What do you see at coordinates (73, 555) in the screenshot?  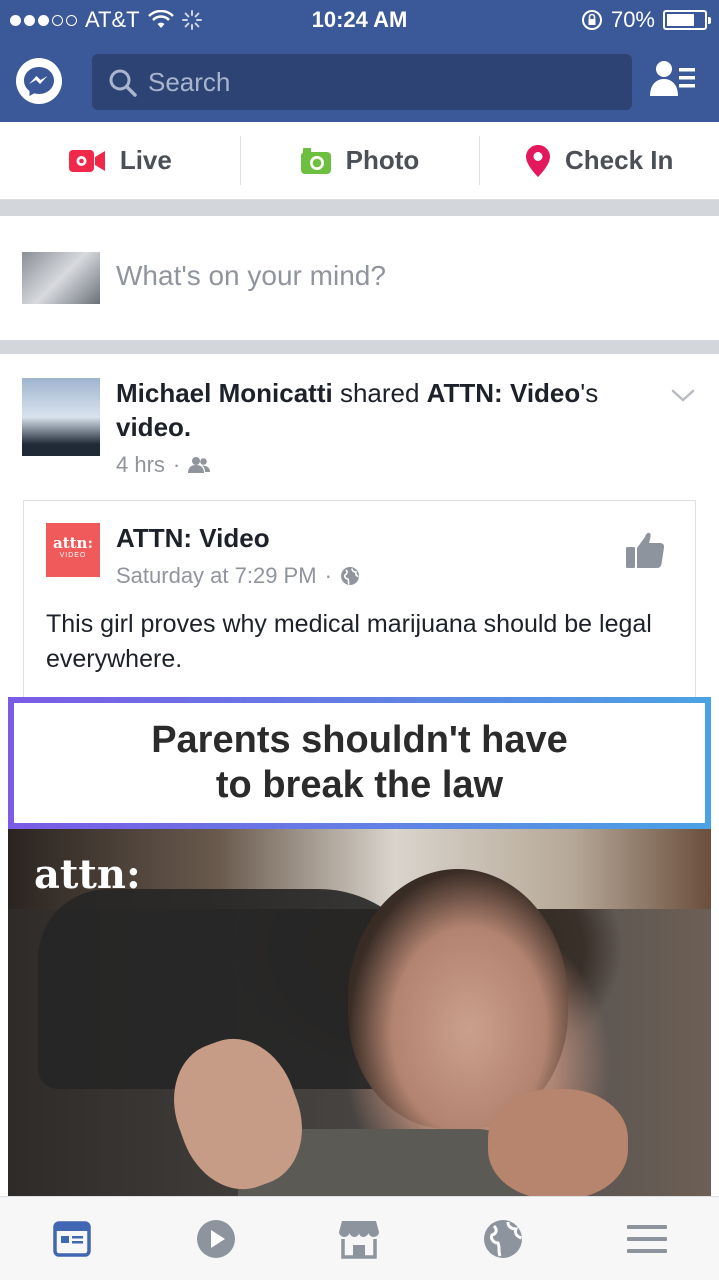 I see `logo-subtext: VIDEO` at bounding box center [73, 555].